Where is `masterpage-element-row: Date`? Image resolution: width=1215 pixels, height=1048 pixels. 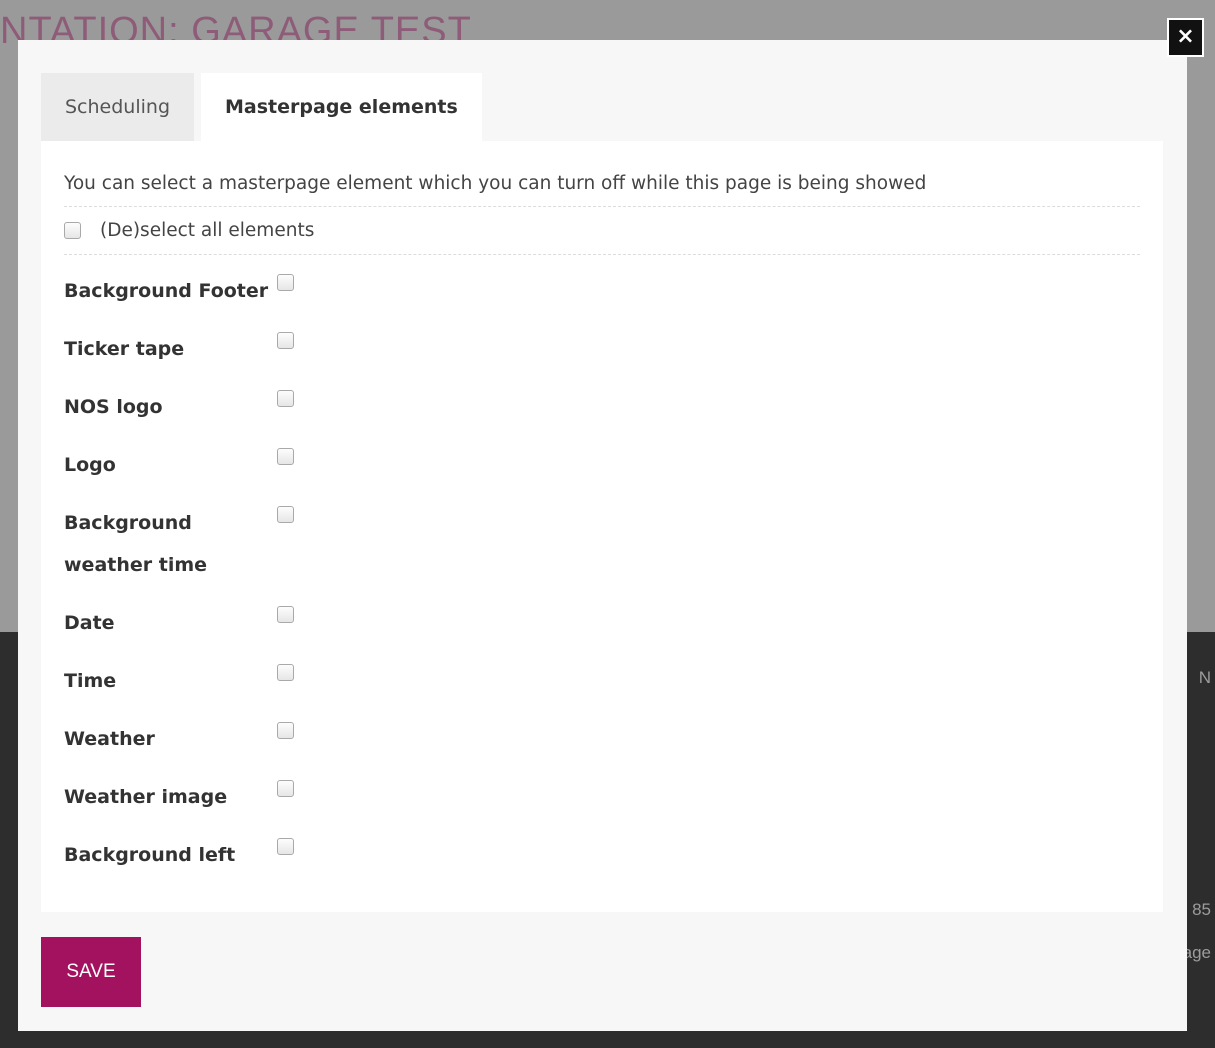
masterpage-element-row: Date is located at coordinates (602, 623).